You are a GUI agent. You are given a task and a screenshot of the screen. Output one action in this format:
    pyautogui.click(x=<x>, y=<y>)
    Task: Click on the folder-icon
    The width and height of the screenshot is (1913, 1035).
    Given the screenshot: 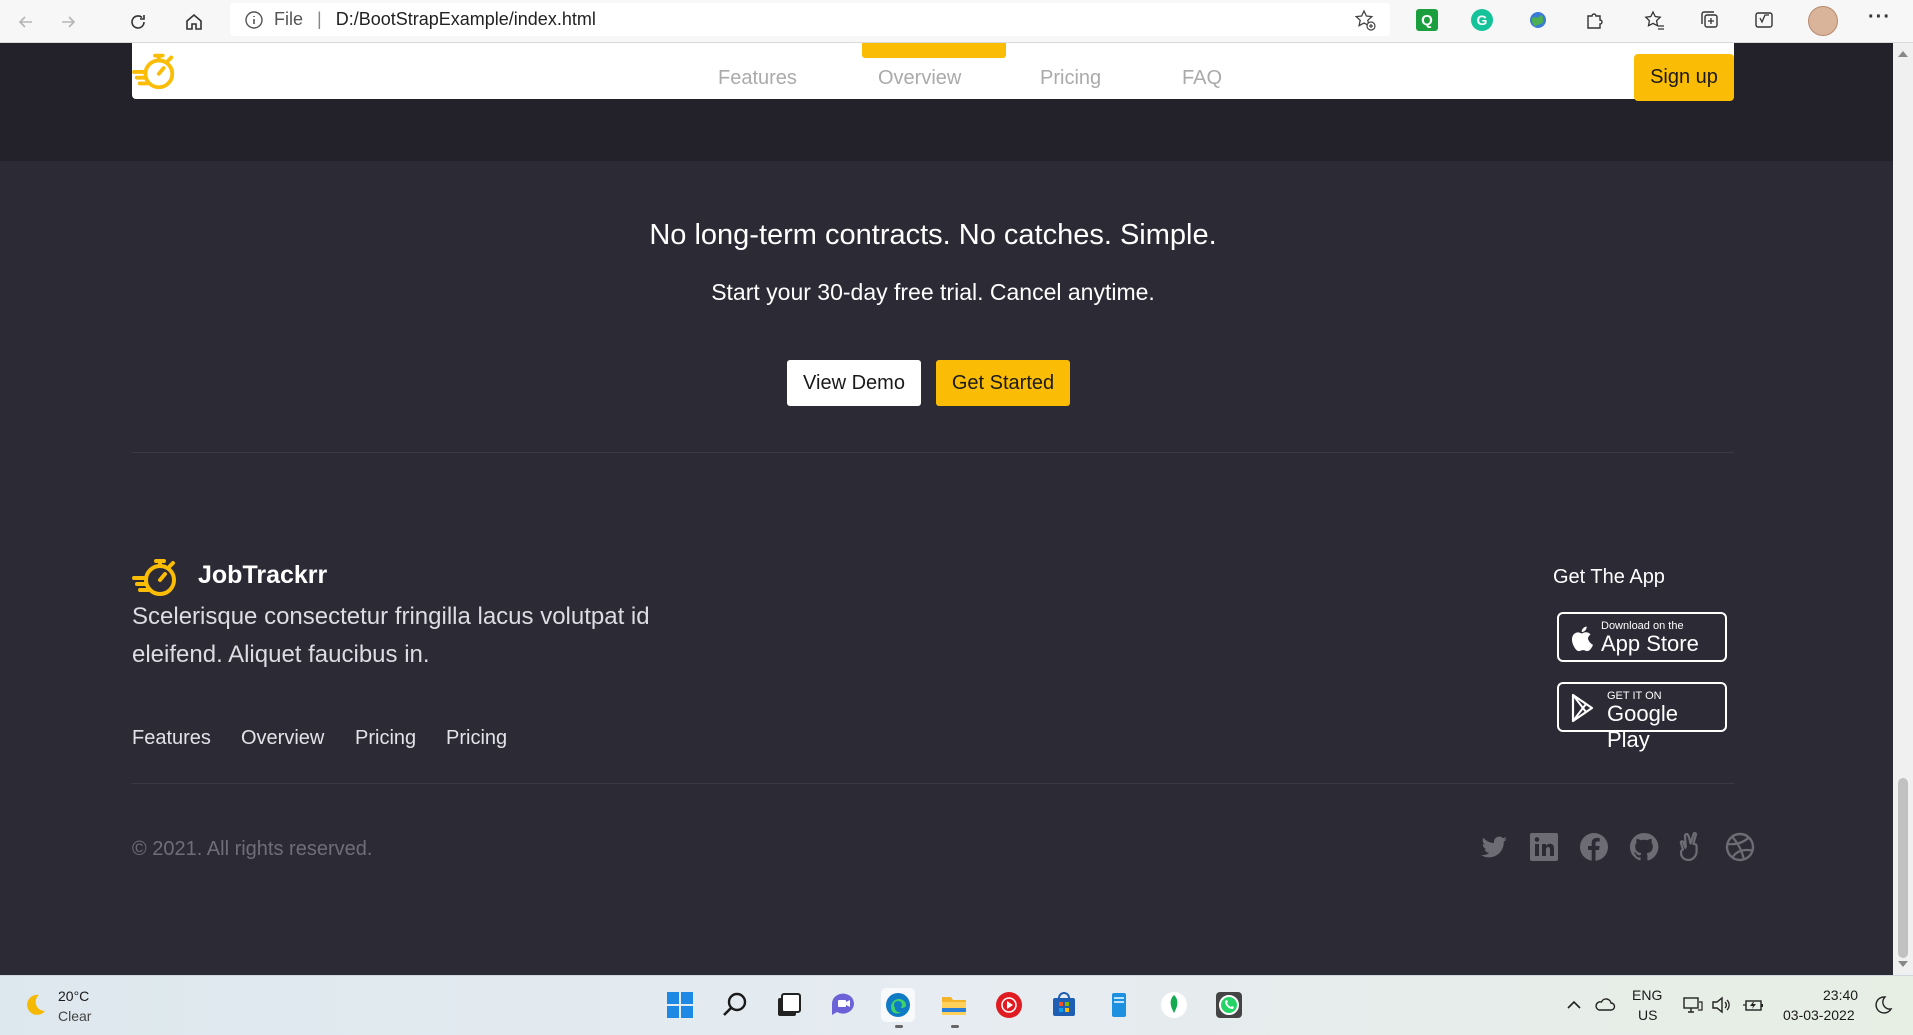 What is the action you would take?
    pyautogui.click(x=954, y=1006)
    